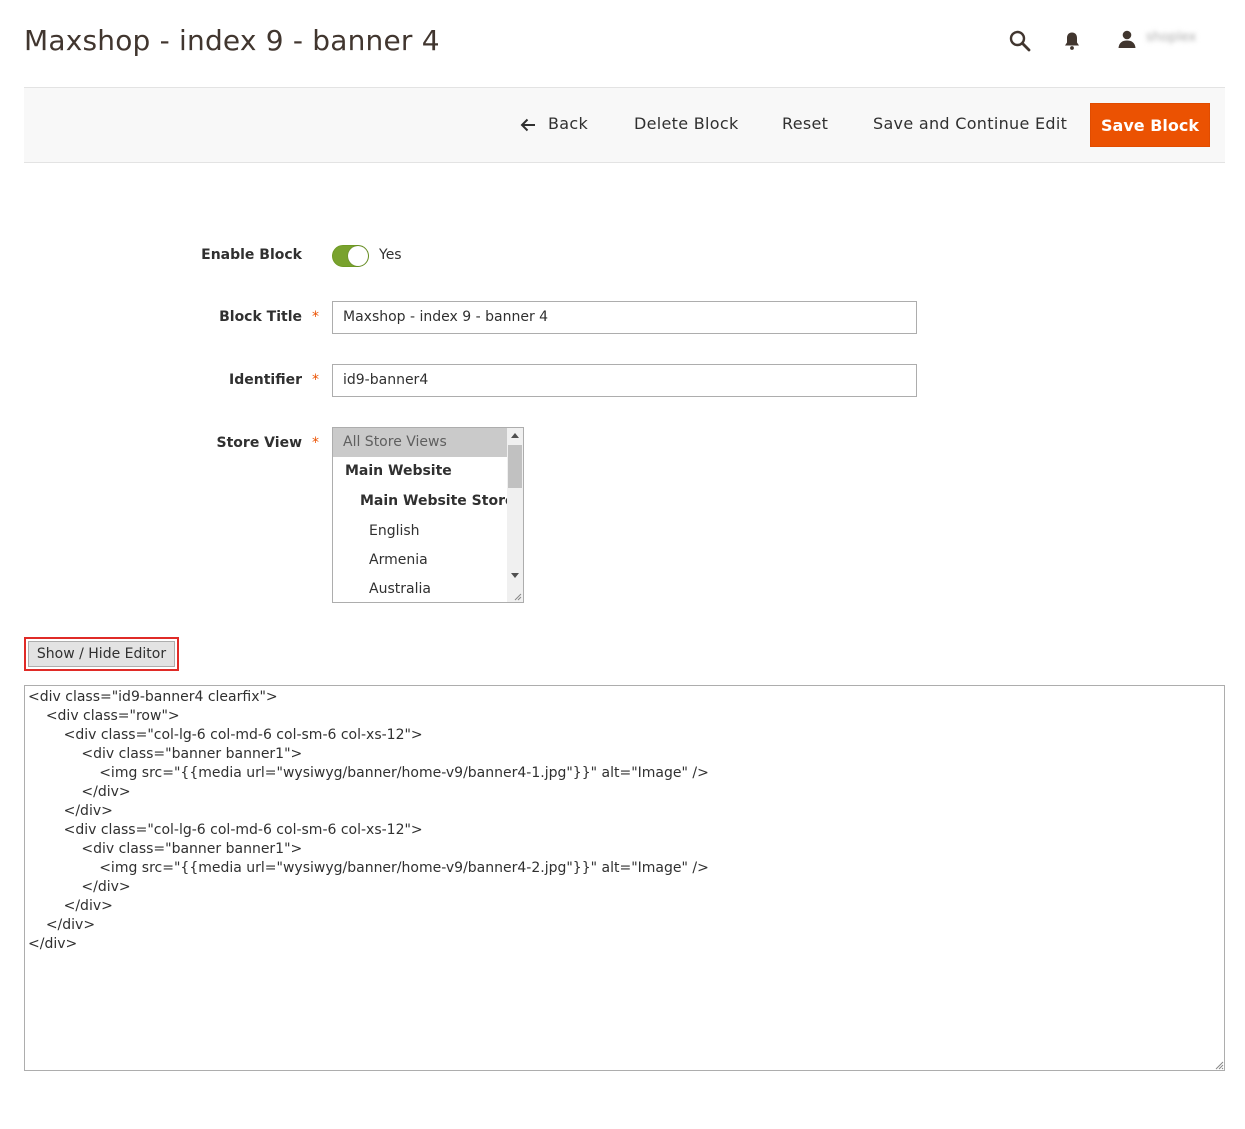  I want to click on enable-block-toggle, so click(350, 256).